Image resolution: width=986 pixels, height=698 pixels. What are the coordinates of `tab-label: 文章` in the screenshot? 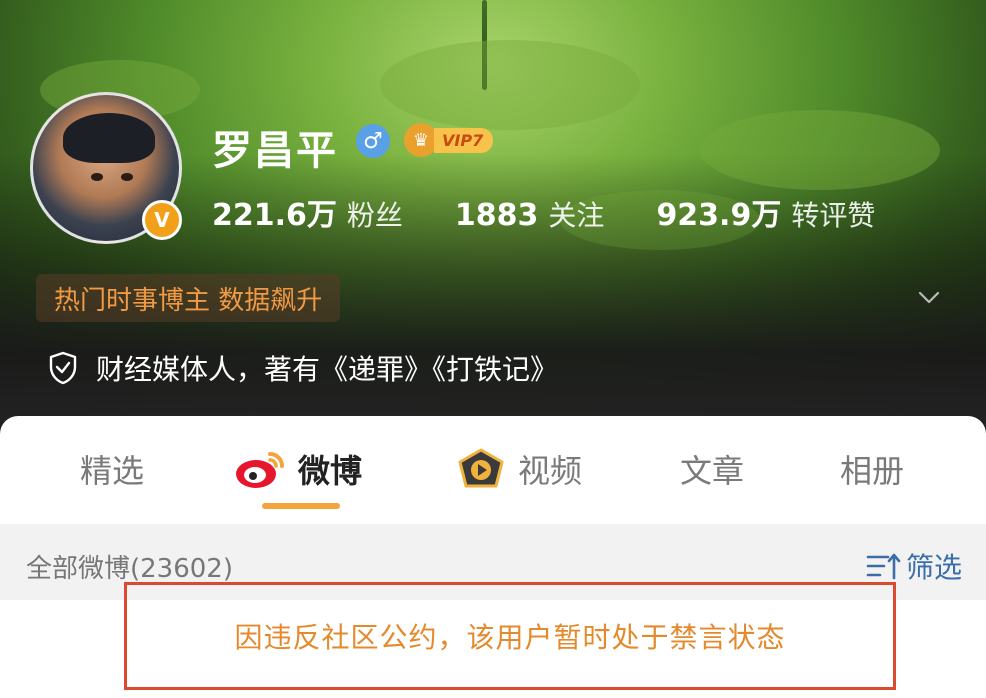 It's located at (712, 471).